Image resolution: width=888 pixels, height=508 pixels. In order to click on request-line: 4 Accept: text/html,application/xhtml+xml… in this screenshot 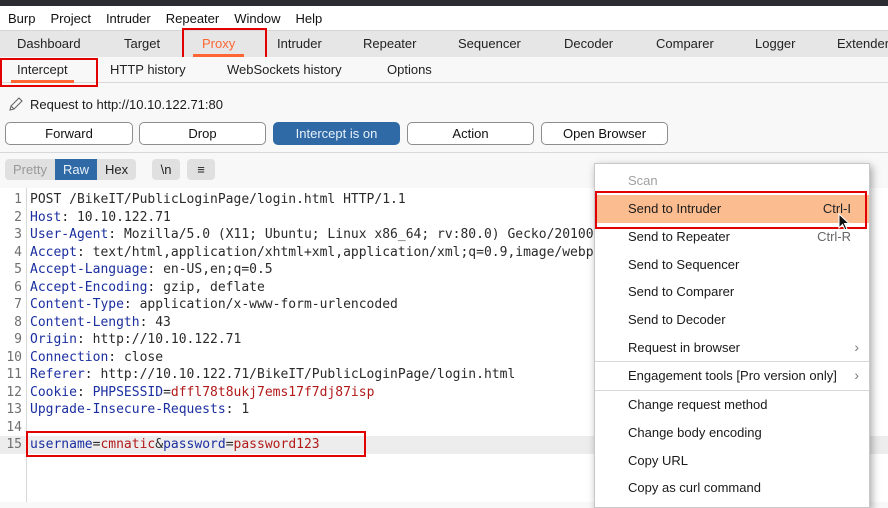, I will do `click(336, 253)`.